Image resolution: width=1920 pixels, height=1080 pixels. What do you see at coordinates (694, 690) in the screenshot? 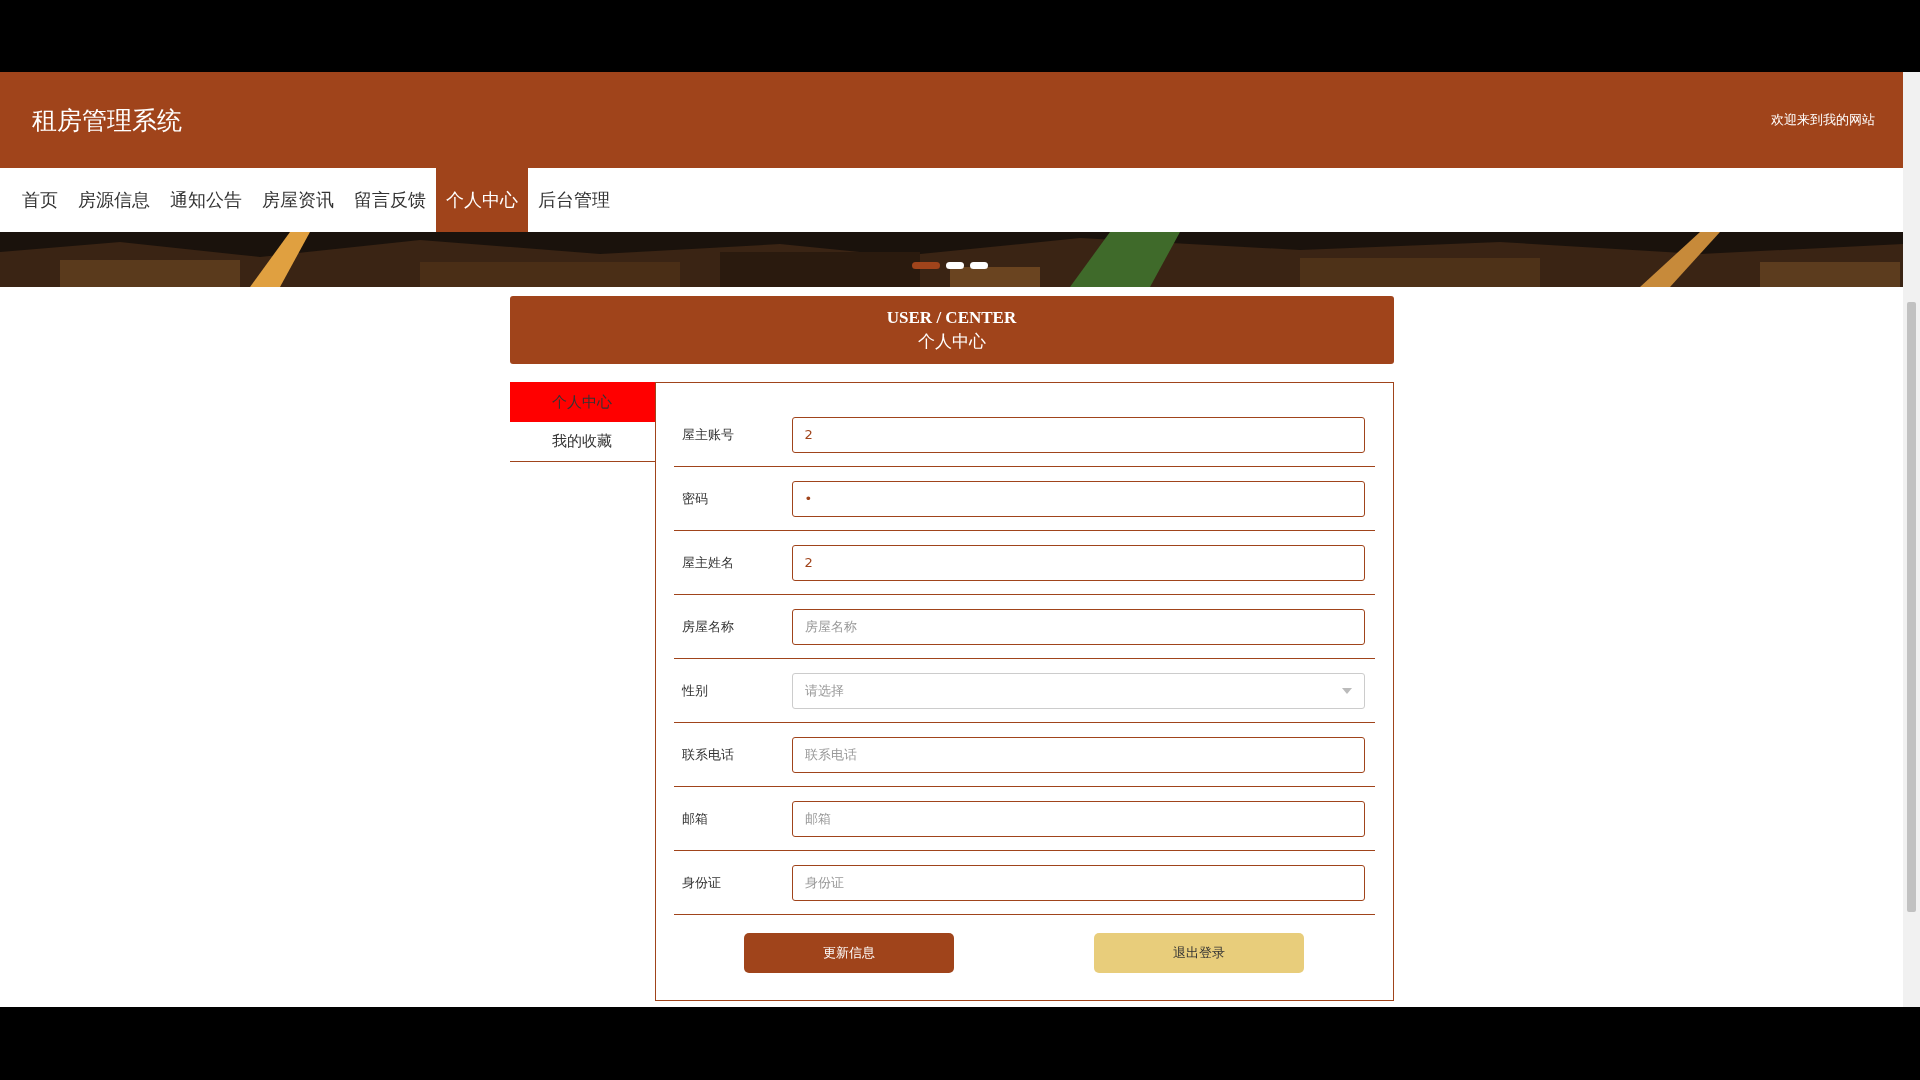
I see `field-label: 性别` at bounding box center [694, 690].